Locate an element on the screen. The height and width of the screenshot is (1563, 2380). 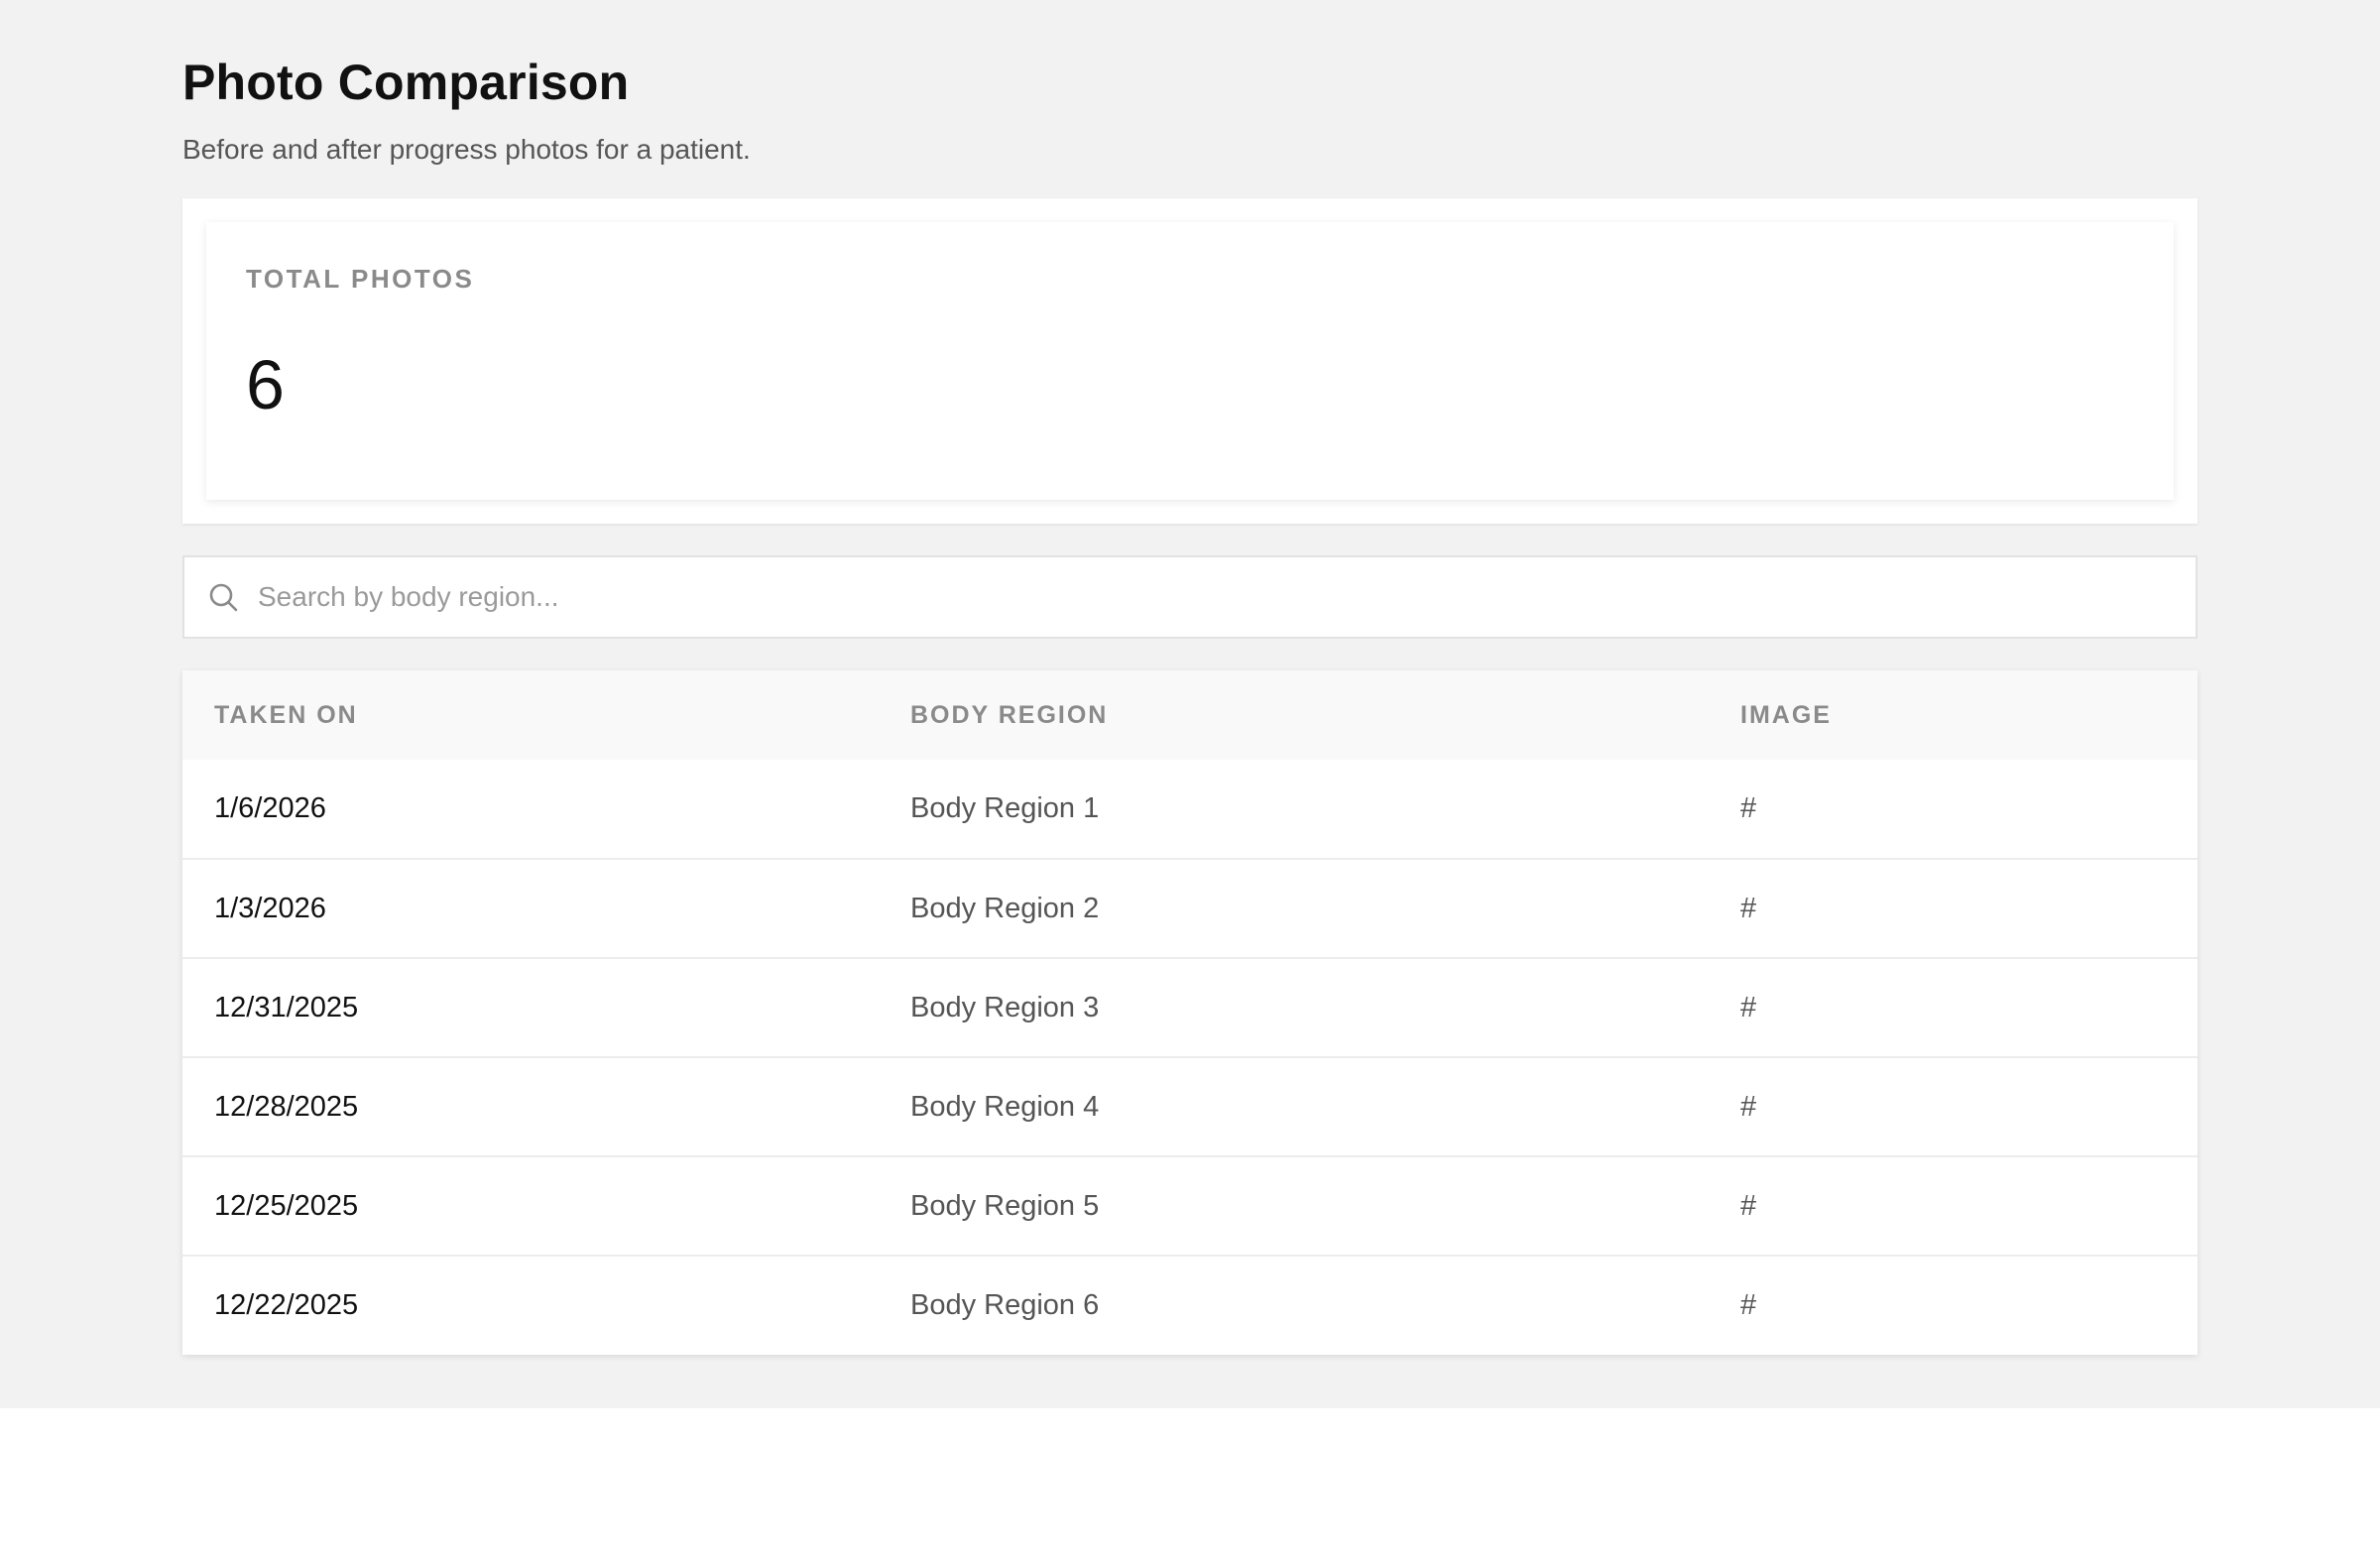
search-icon is located at coordinates (223, 597).